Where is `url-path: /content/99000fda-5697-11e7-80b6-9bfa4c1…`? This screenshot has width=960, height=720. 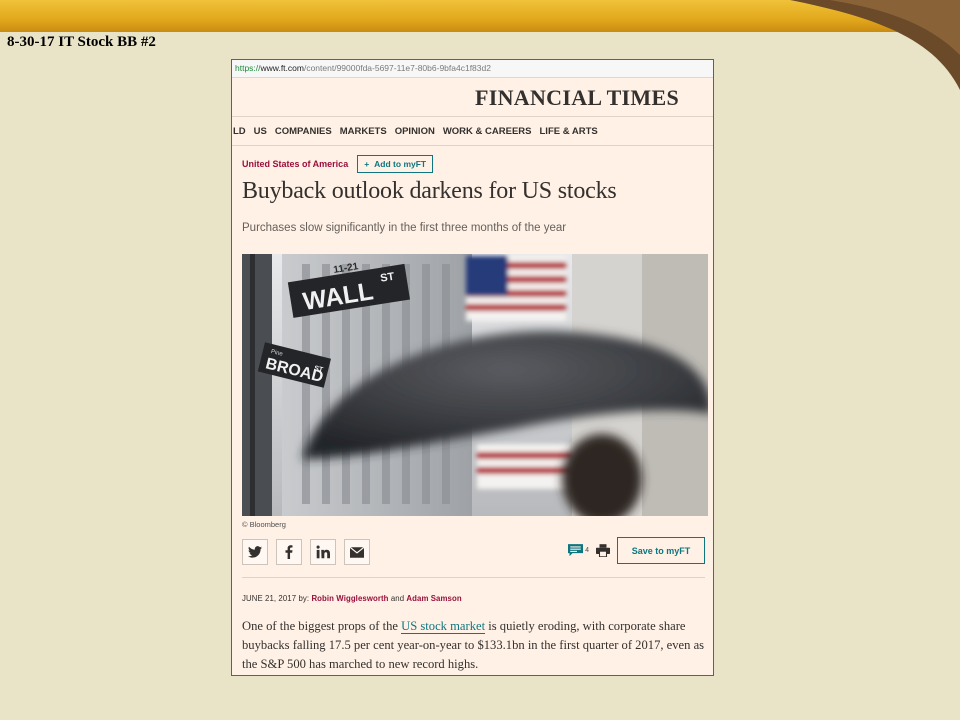 url-path: /content/99000fda-5697-11e7-80b6-9bfa4c1… is located at coordinates (397, 68).